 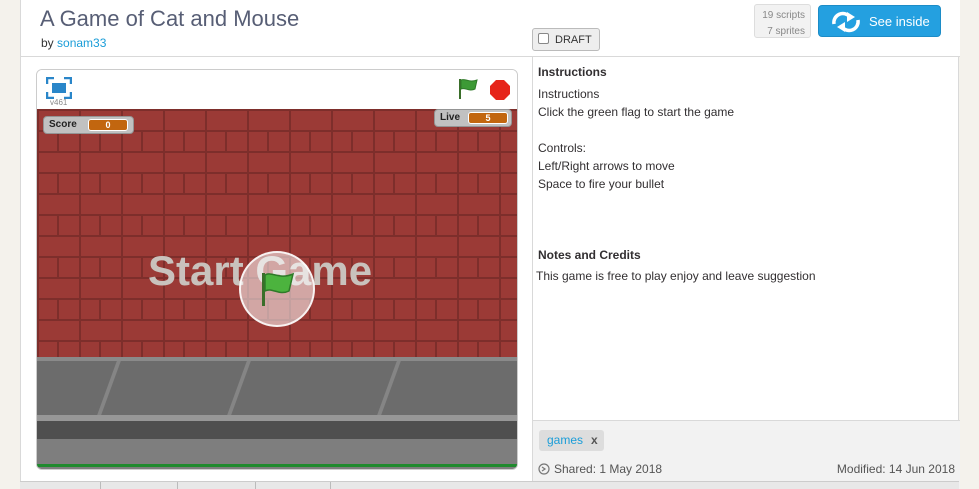 What do you see at coordinates (108, 125) in the screenshot?
I see `score-value: 0` at bounding box center [108, 125].